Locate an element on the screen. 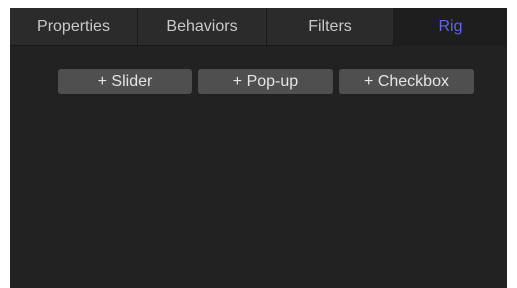  tab-rig: Rig is located at coordinates (450, 27).